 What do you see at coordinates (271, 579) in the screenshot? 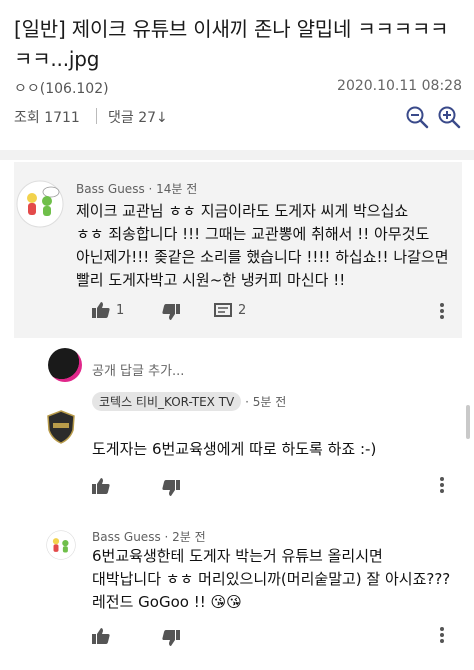
I see `comment-line: 대박납니다 ㅎㅎ 머리있으니까(머리숱말고) 잘 아시죠???` at bounding box center [271, 579].